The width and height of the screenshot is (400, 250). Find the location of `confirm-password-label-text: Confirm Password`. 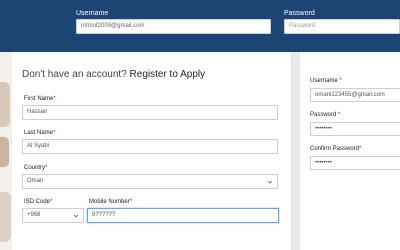

confirm-password-label-text: Confirm Password is located at coordinates (335, 149).